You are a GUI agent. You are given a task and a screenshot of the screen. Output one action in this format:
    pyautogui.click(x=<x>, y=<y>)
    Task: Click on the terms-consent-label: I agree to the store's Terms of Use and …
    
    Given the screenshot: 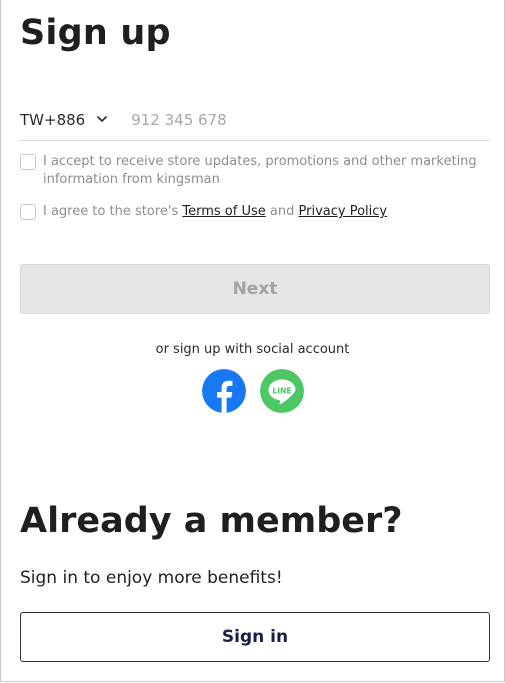 What is the action you would take?
    pyautogui.click(x=215, y=212)
    